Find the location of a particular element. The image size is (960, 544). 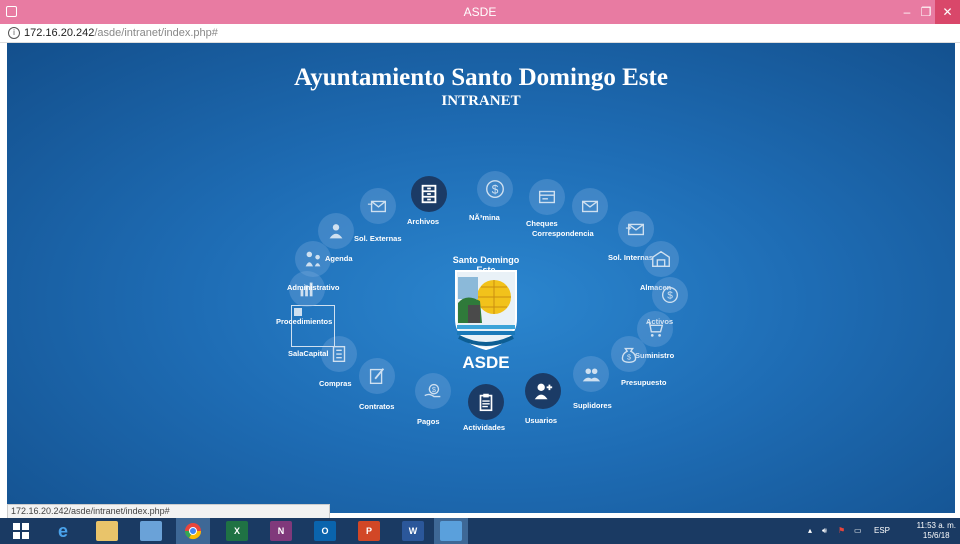

excel-icon: X is located at coordinates (237, 531).